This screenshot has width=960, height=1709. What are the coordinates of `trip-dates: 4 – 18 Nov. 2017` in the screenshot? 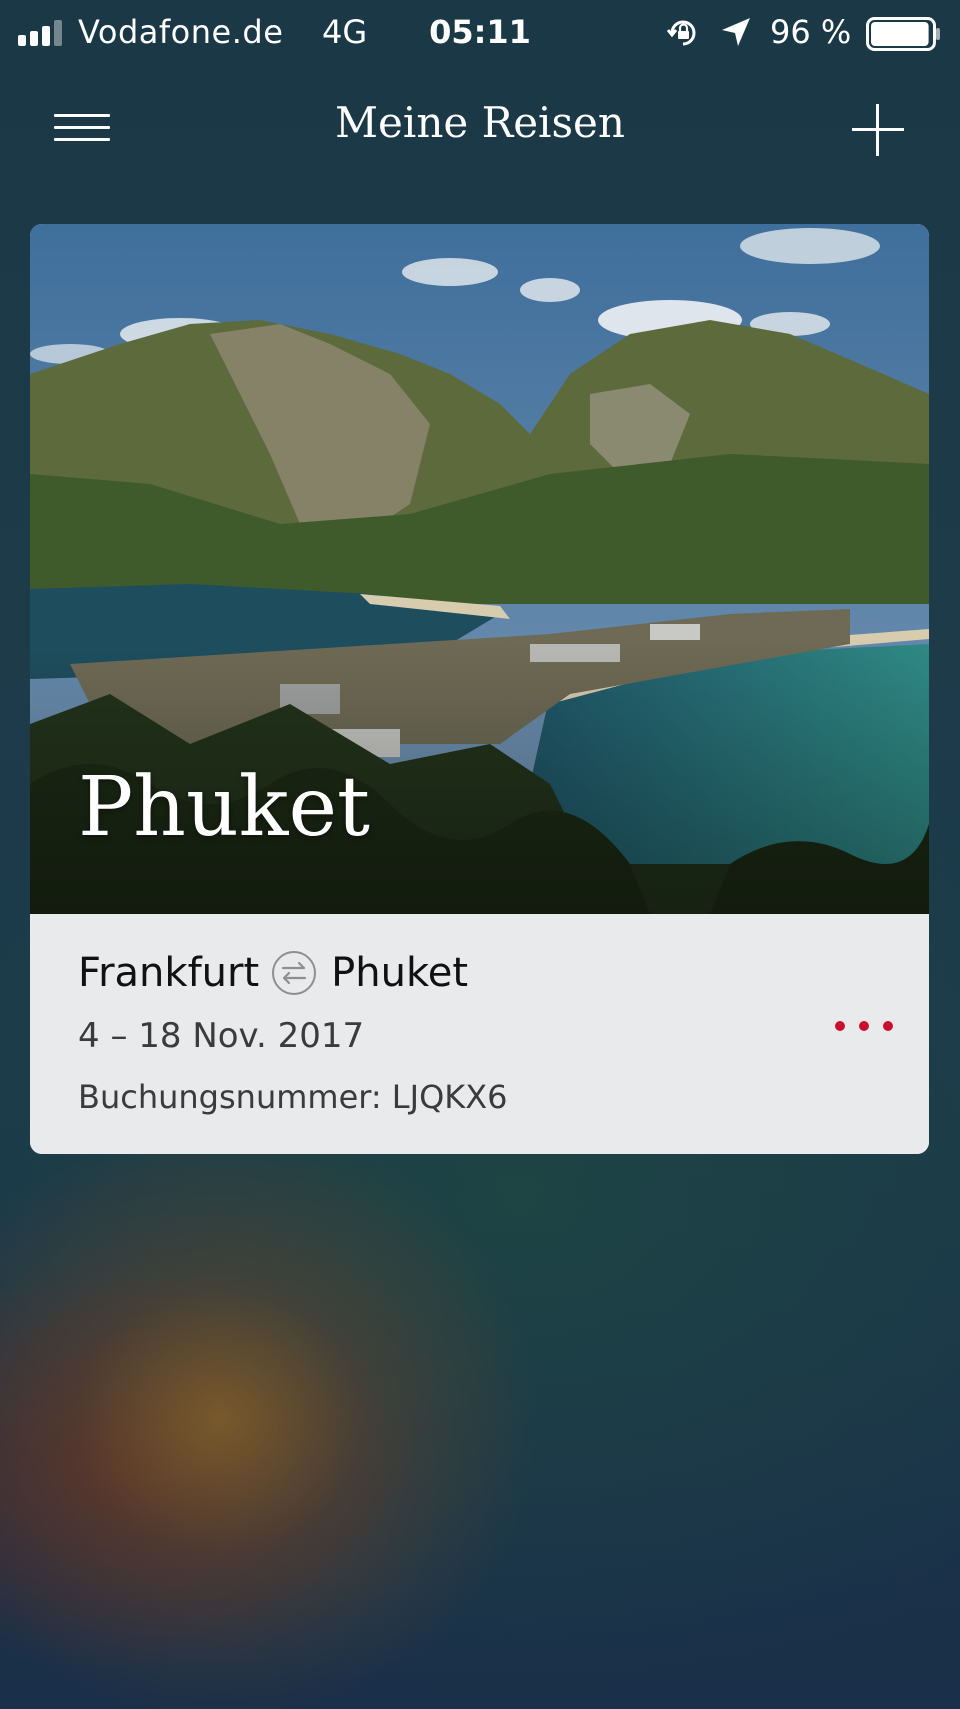 It's located at (221, 1036).